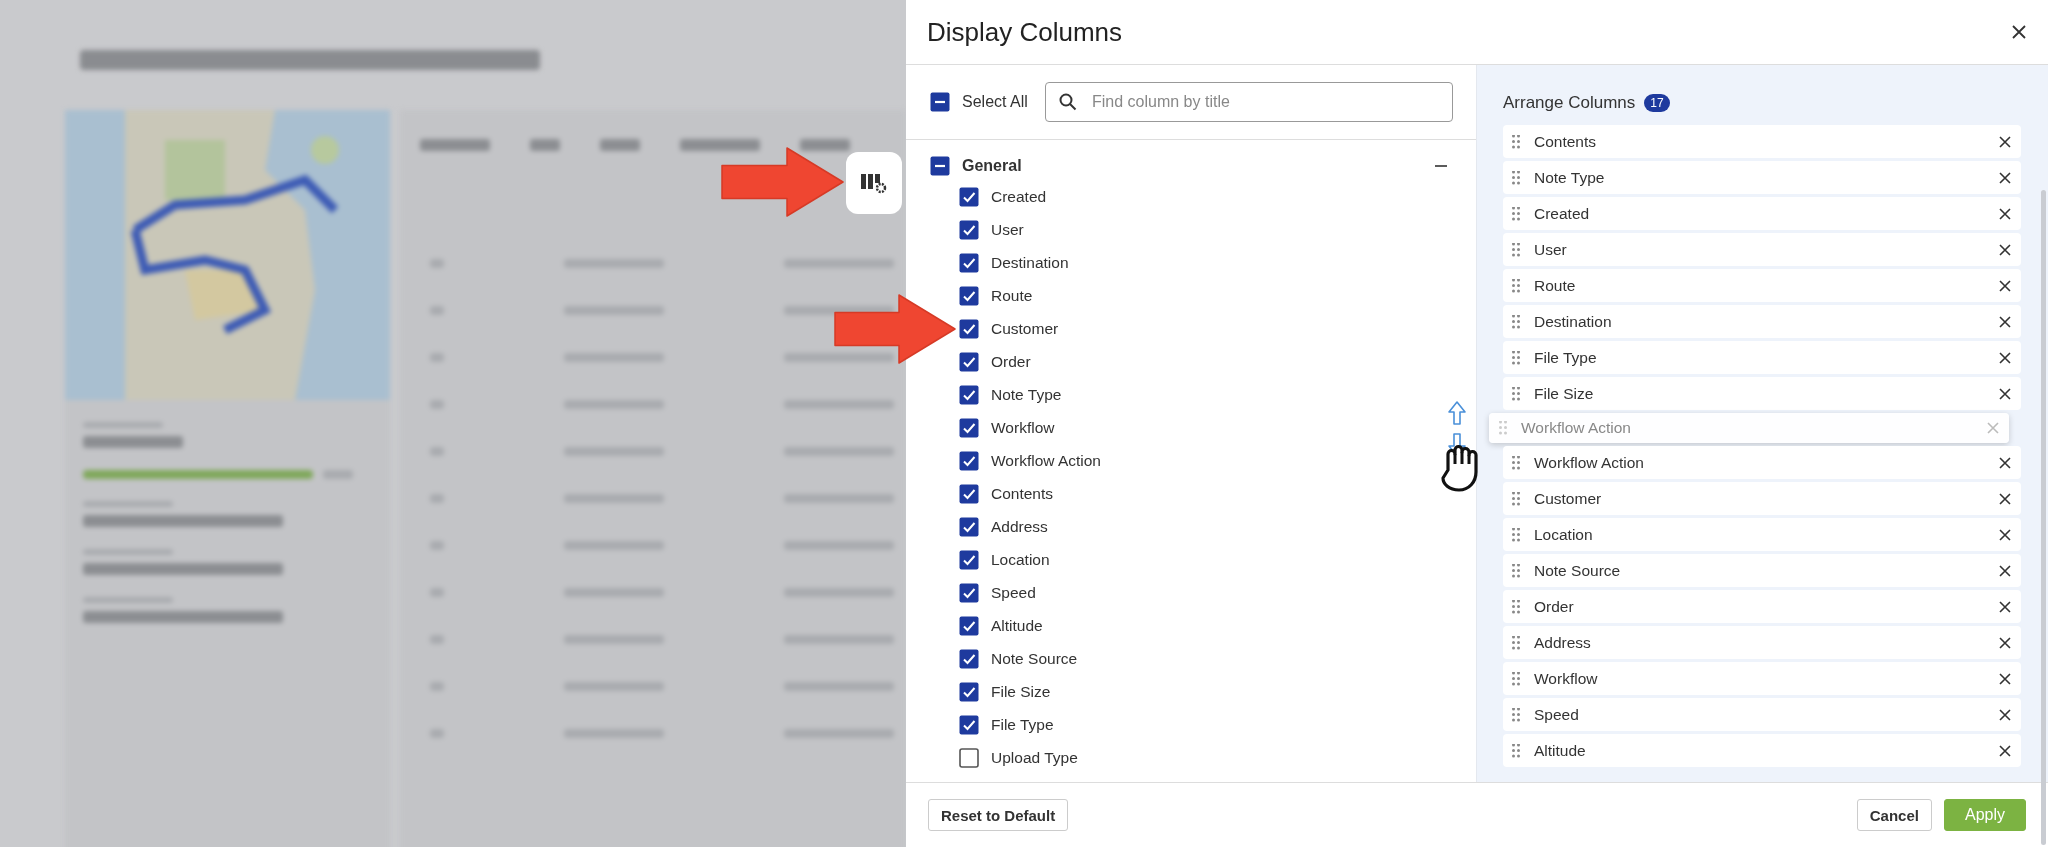 The image size is (2048, 847). I want to click on group-label: General, so click(992, 165).